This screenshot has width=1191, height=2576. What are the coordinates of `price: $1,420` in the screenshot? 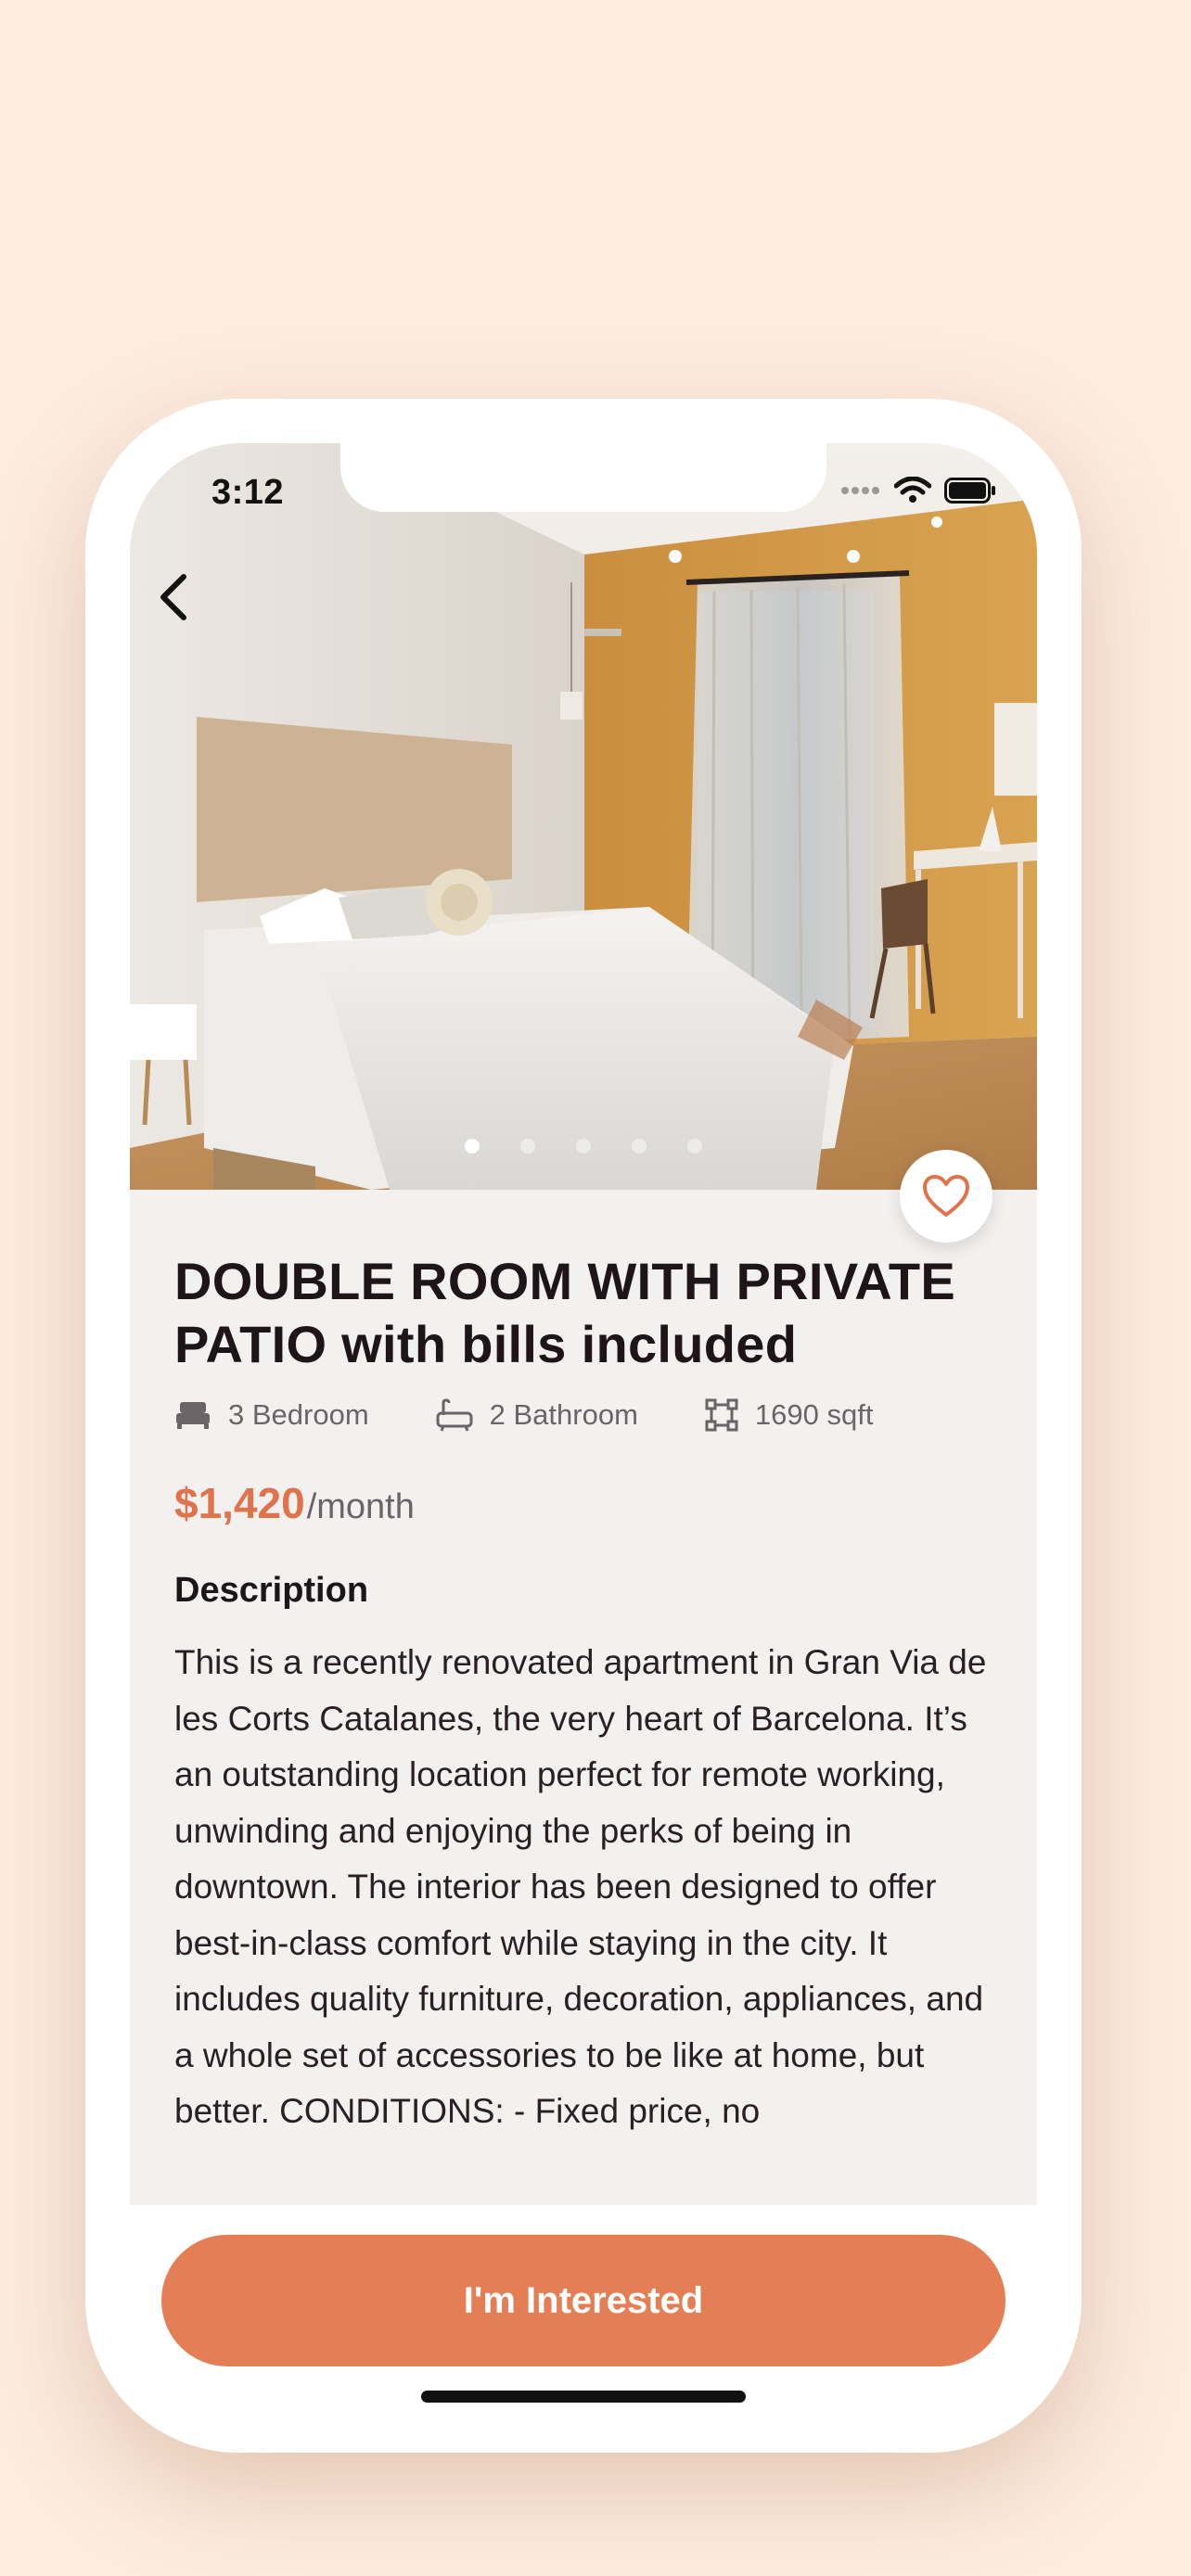 It's located at (239, 1503).